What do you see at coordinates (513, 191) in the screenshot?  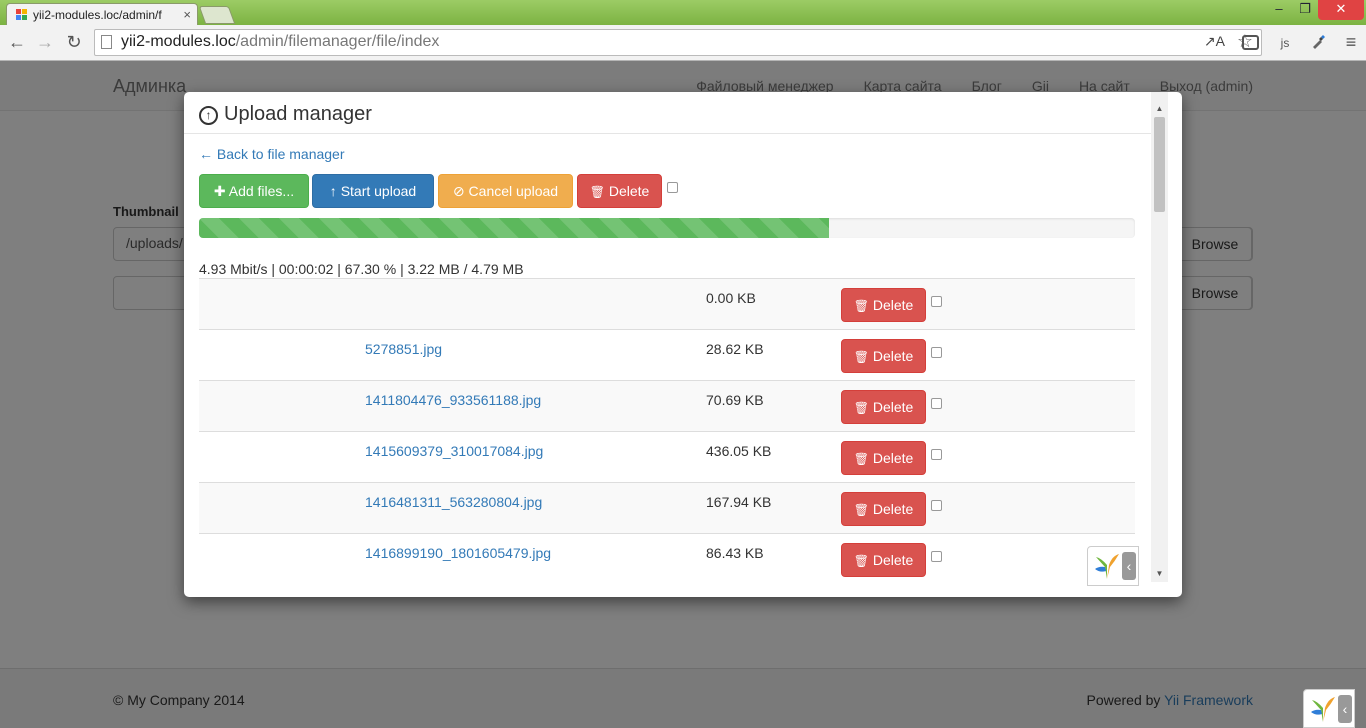 I see `cancel-upload-label: Cancel upload` at bounding box center [513, 191].